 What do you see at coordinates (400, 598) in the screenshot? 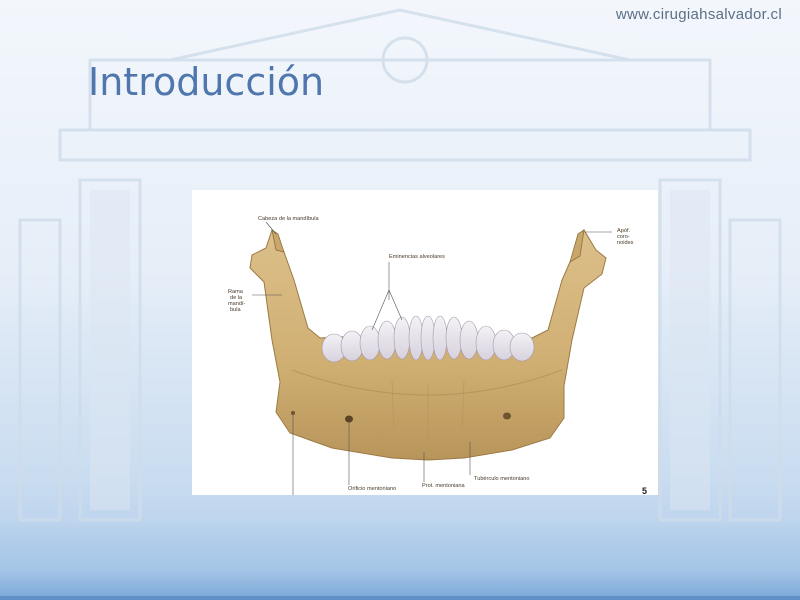
I see `bottom-line` at bounding box center [400, 598].